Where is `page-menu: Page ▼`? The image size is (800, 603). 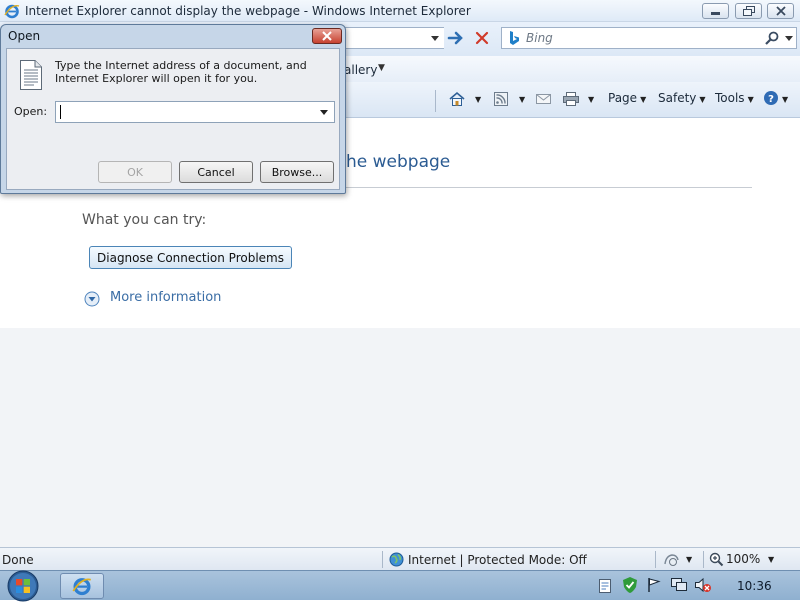 page-menu: Page ▼ is located at coordinates (627, 98).